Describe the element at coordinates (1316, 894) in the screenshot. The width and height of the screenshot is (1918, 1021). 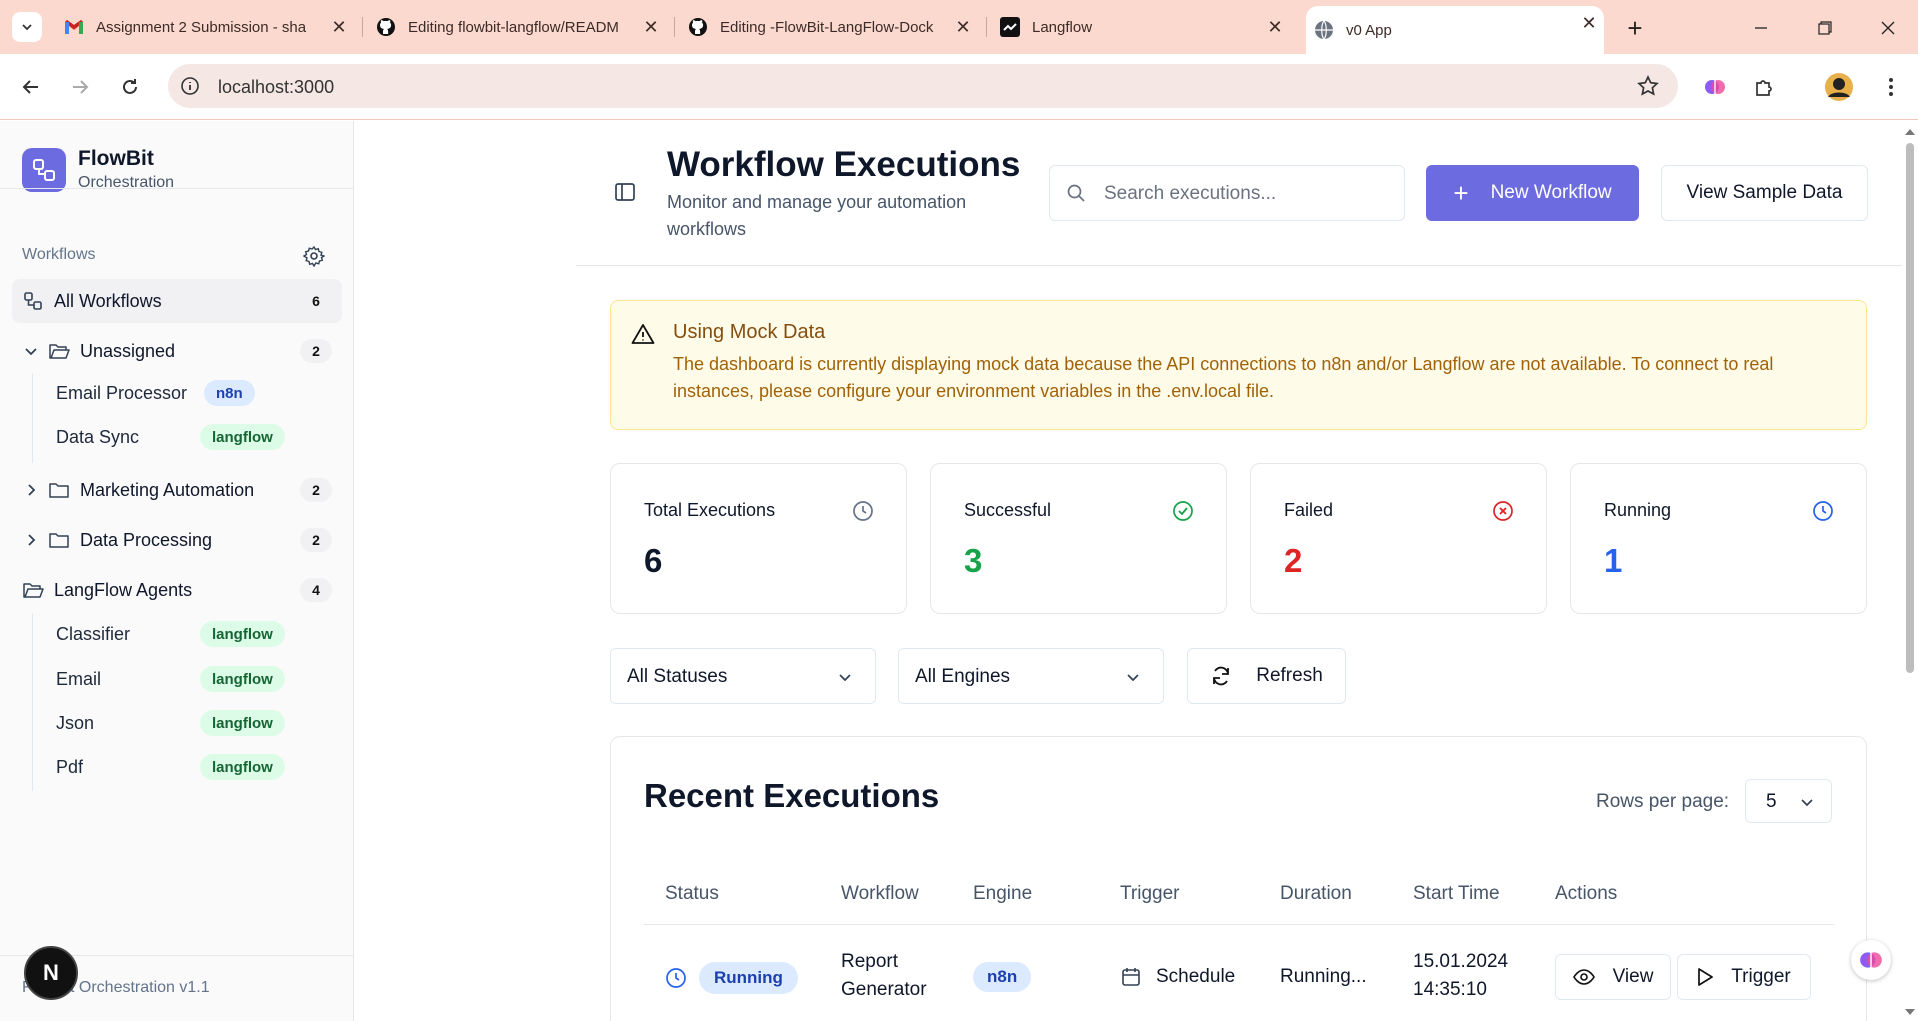
I see `column-header-duration: Duration` at that location.